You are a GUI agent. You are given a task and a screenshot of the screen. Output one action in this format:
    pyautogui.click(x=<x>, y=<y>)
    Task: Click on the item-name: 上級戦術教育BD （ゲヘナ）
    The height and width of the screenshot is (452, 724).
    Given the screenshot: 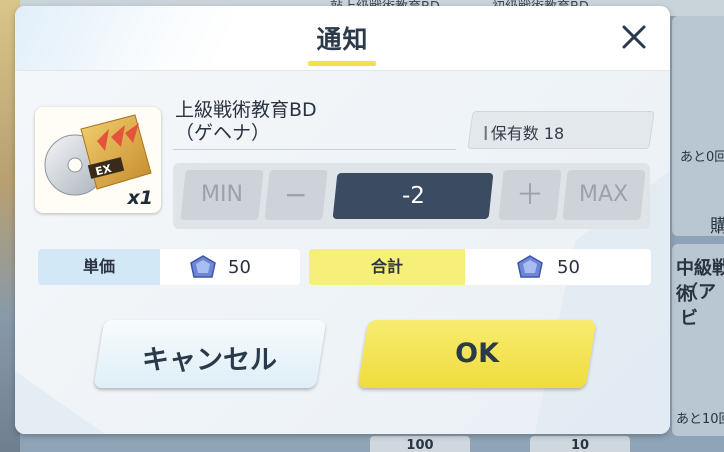 What is the action you would take?
    pyautogui.click(x=317, y=122)
    